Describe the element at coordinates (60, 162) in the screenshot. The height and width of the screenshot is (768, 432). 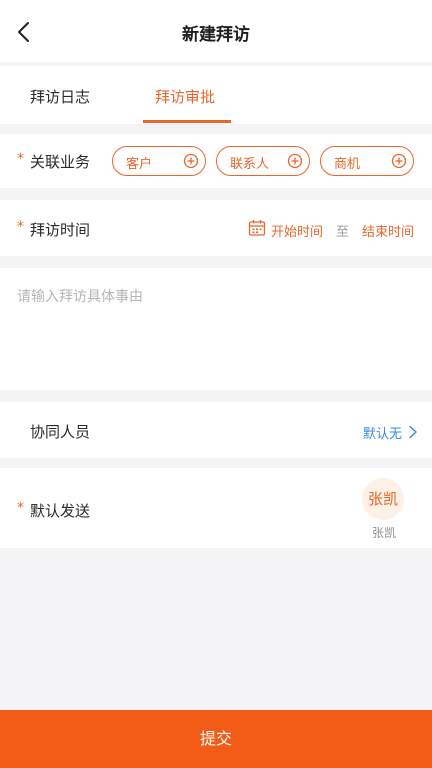
I see `related-business-label: 关联业务` at that location.